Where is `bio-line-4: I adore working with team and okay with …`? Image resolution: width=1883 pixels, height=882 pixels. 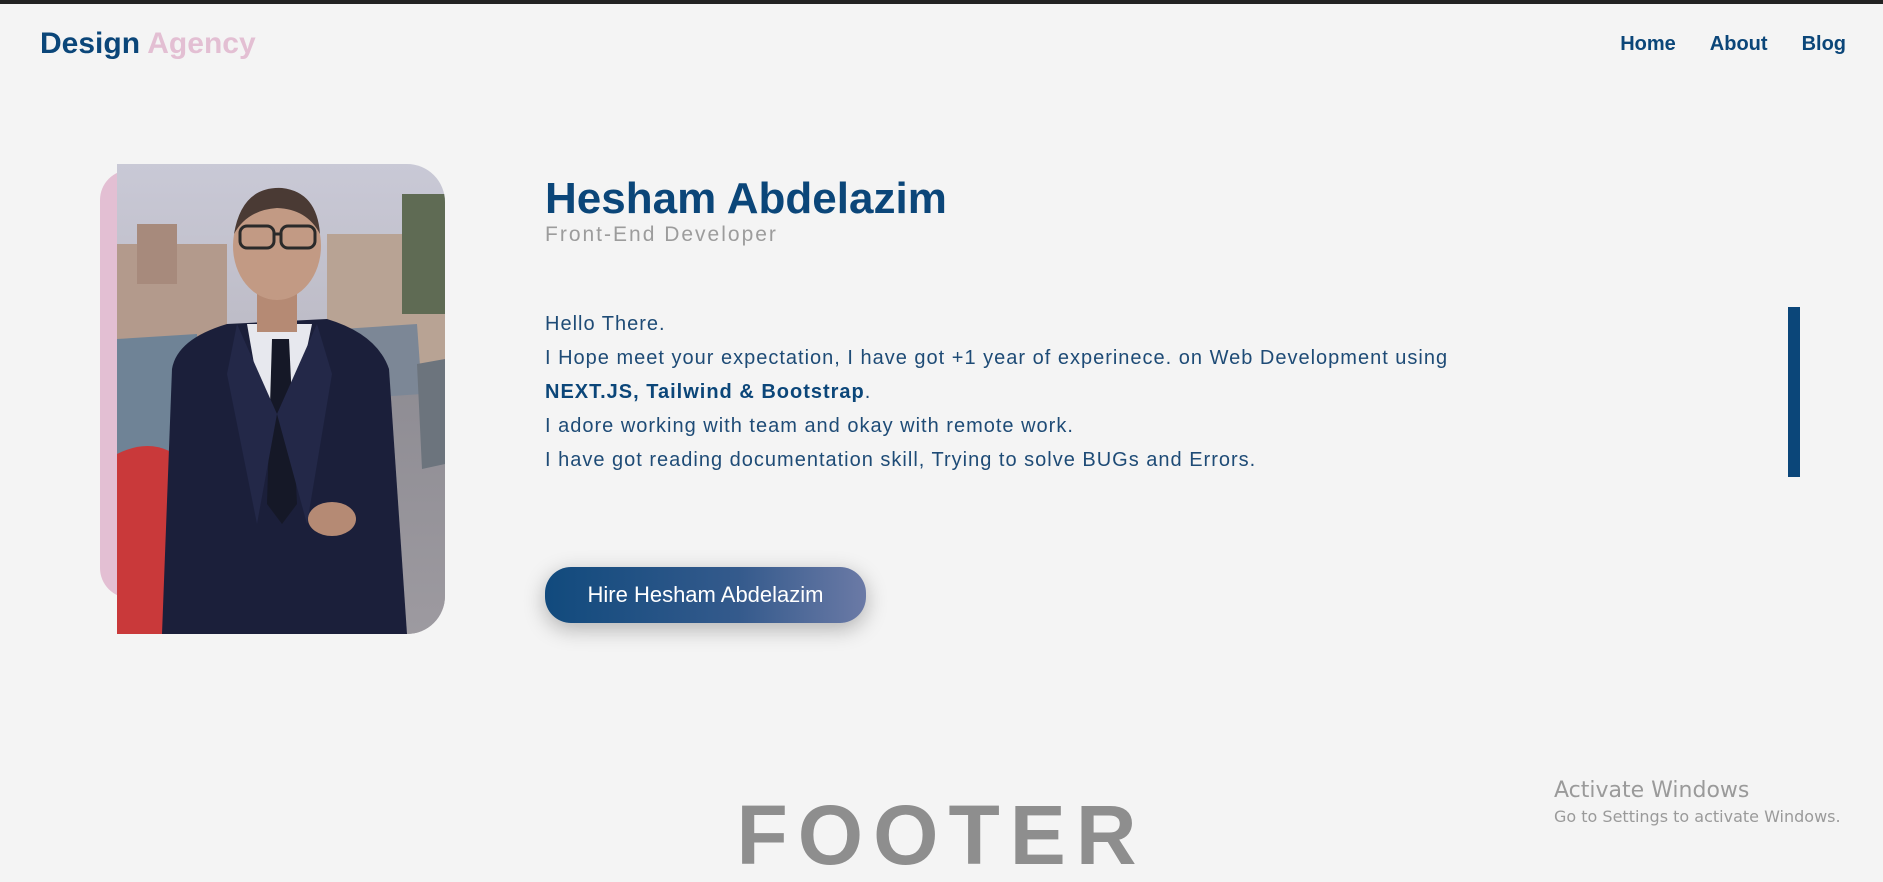
bio-line-4: I adore working with team and okay with … is located at coordinates (809, 426).